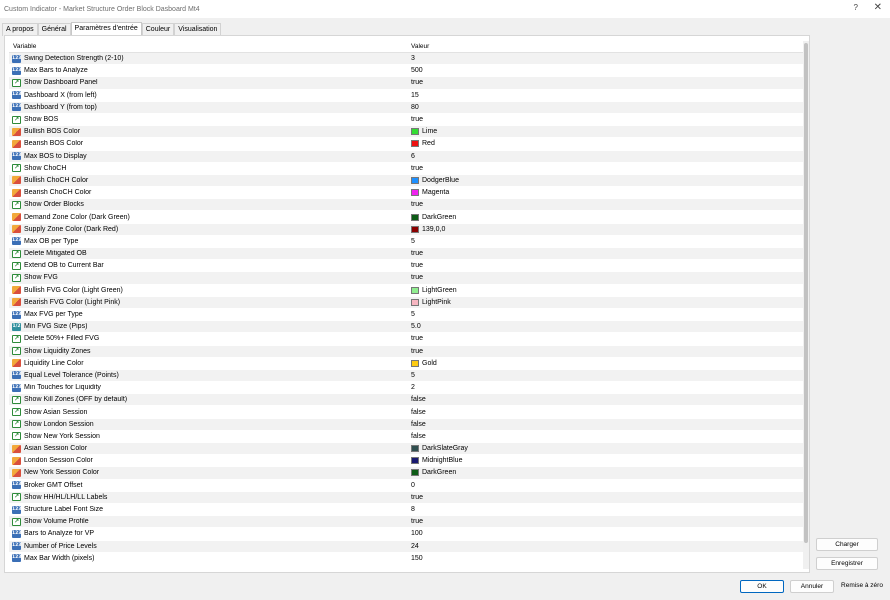 This screenshot has height=600, width=890. What do you see at coordinates (606, 302) in the screenshot?
I see `value-cell: LightPink` at bounding box center [606, 302].